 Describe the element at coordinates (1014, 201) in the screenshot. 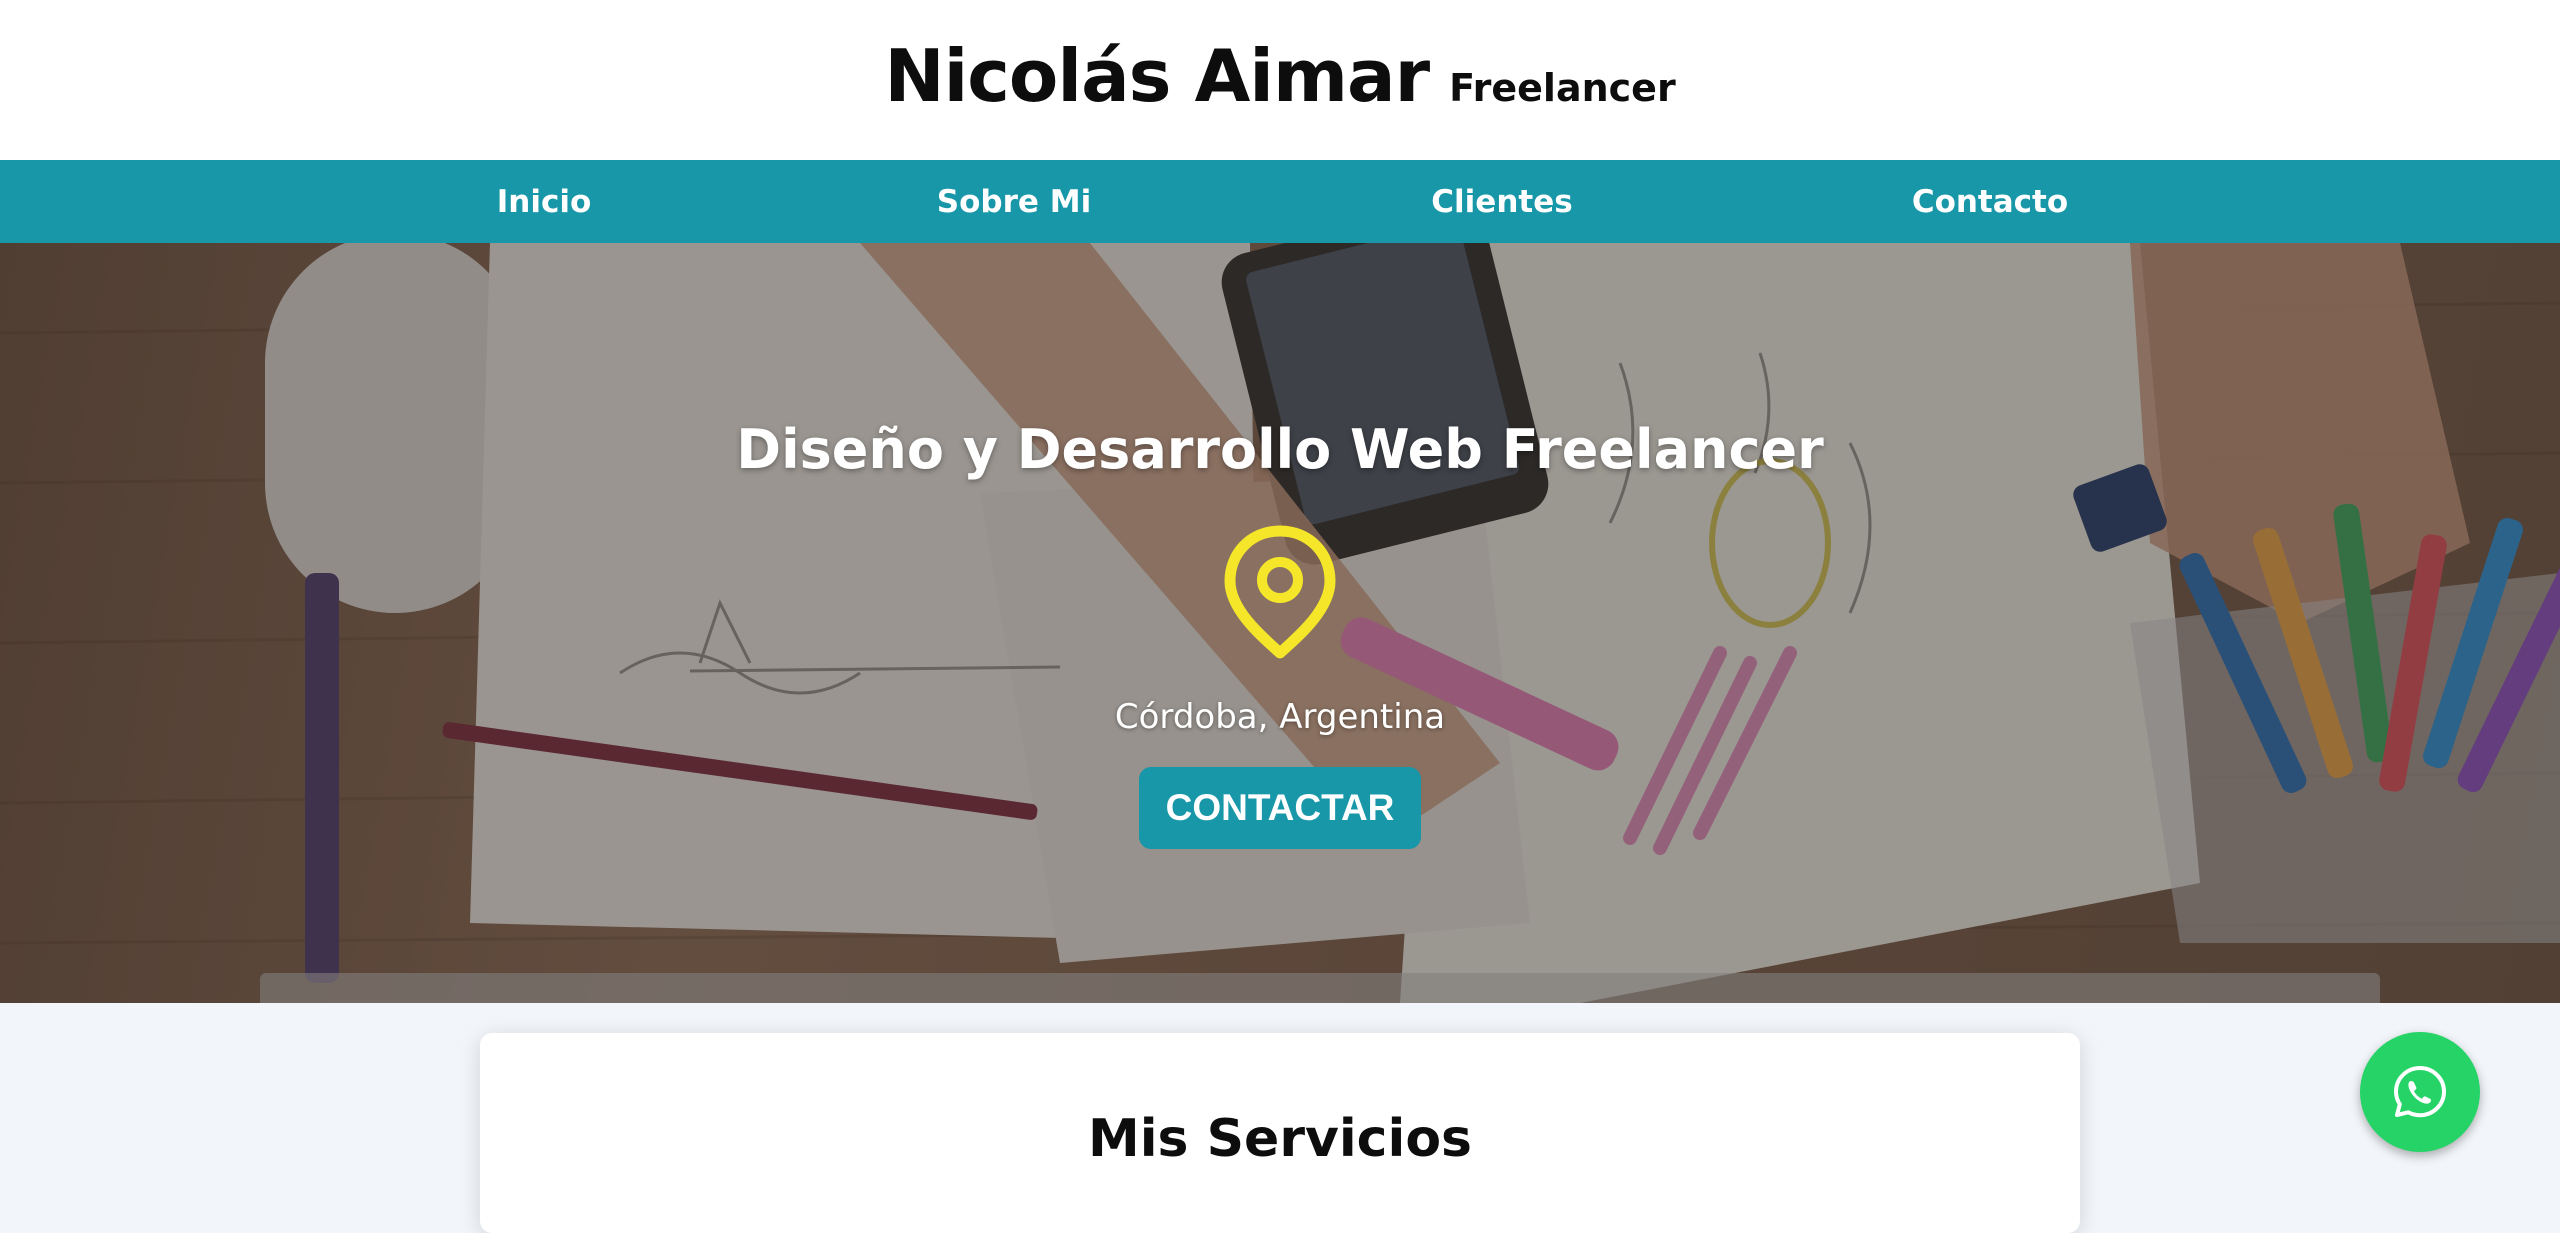

I see `nav-item-sobre-mi: Sobre Mi` at that location.